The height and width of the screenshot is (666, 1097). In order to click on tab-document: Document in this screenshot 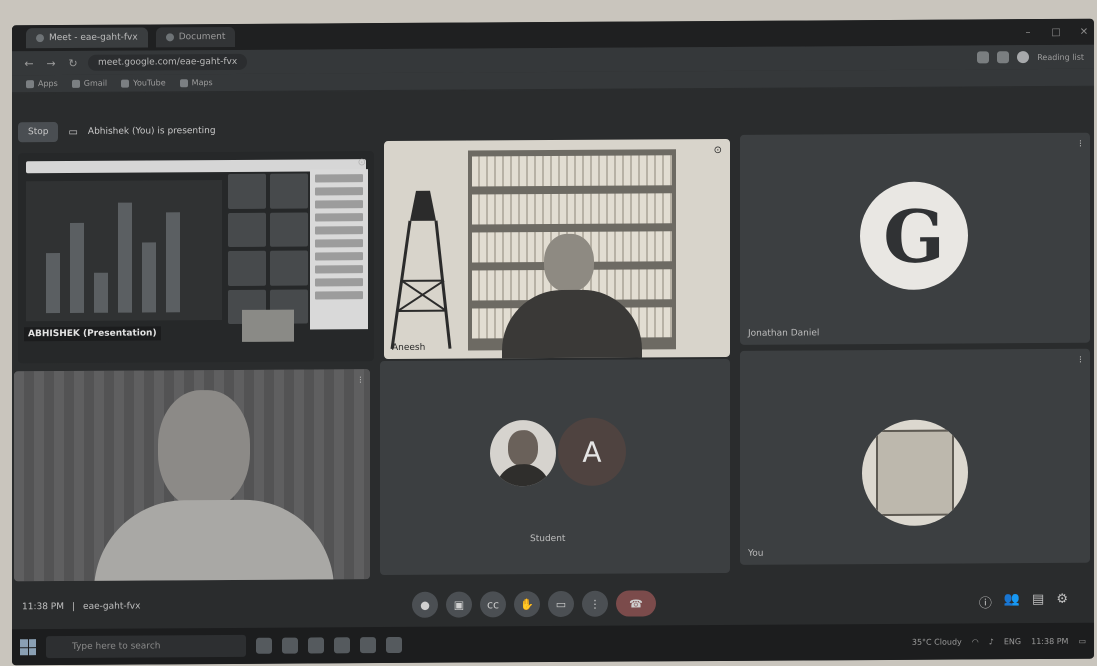, I will do `click(195, 37)`.